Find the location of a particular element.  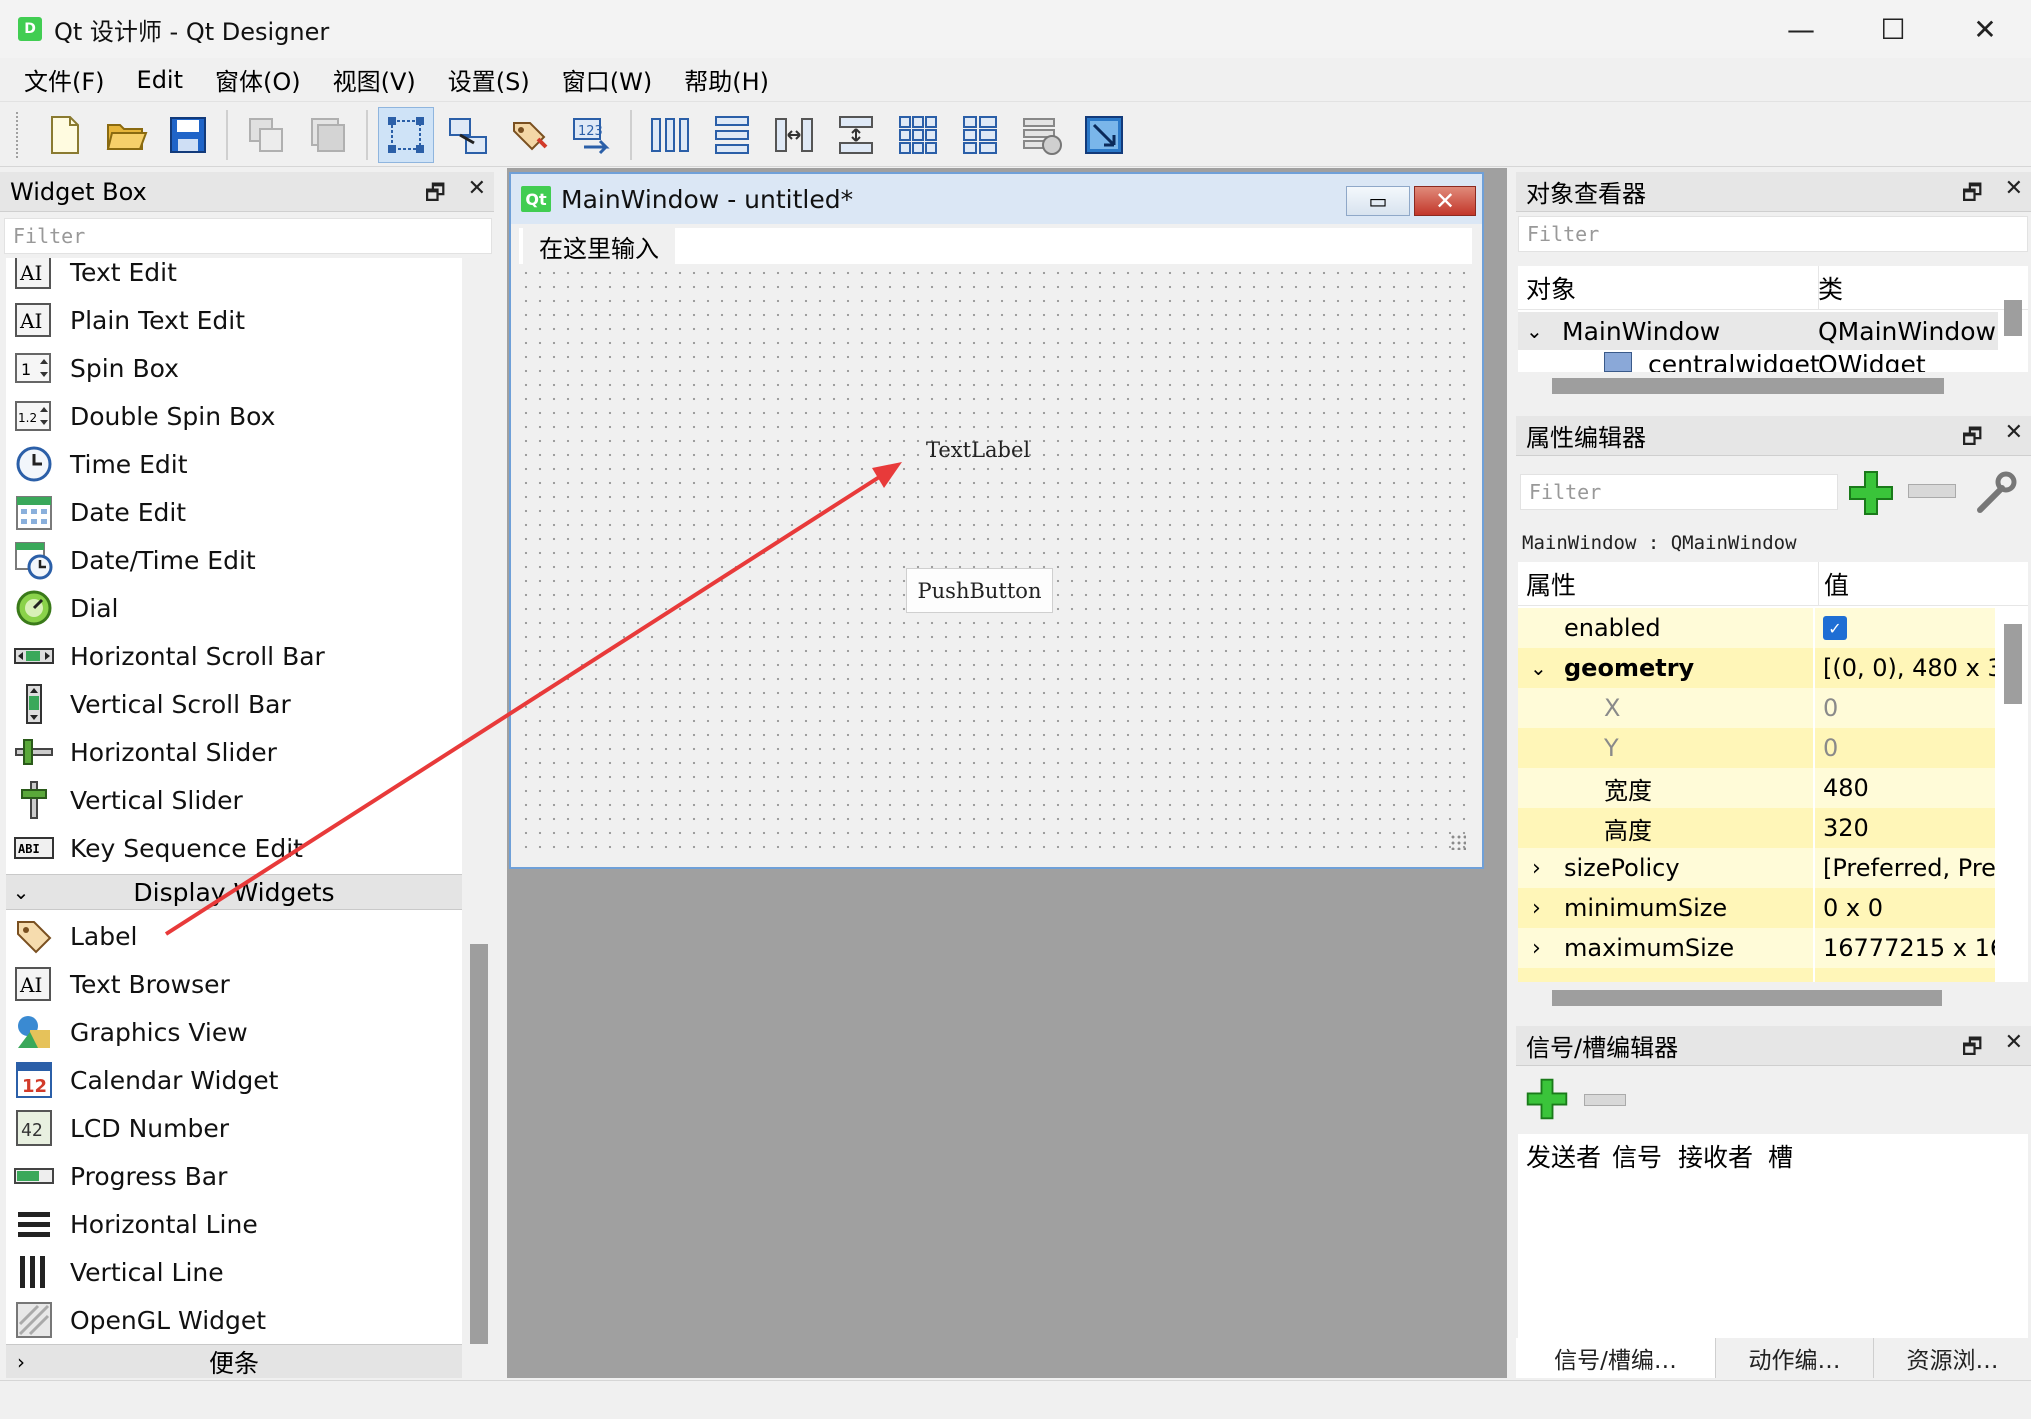

property-value: 0 x 0 is located at coordinates (1905, 908).